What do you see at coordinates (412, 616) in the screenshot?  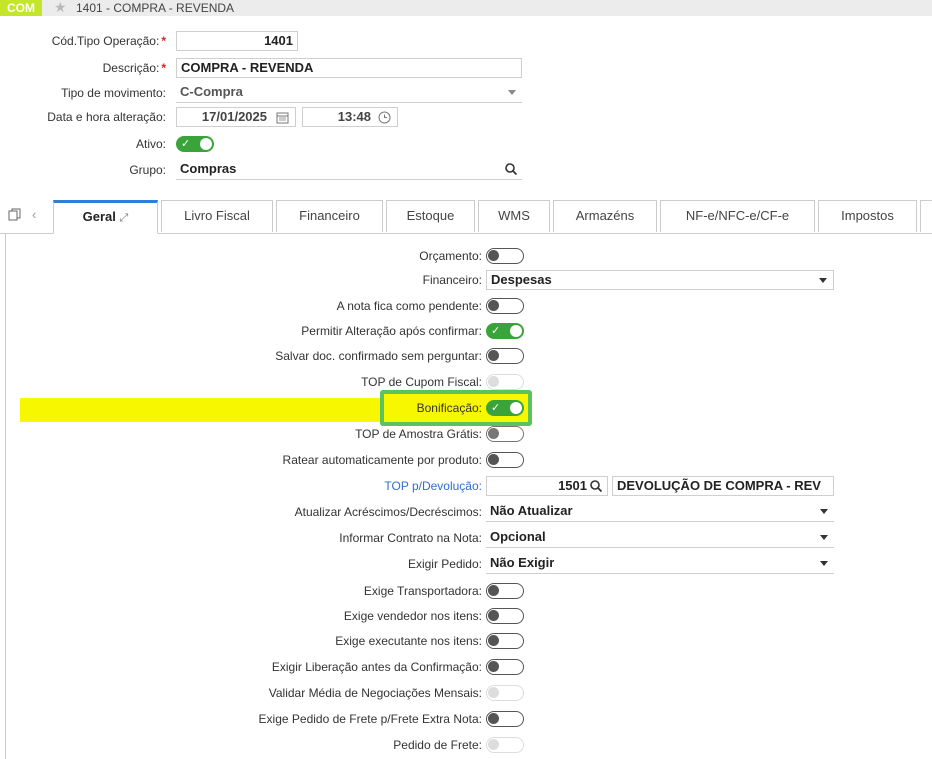 I see `exige-vendedor-label: Exige vendedor nos itens:` at bounding box center [412, 616].